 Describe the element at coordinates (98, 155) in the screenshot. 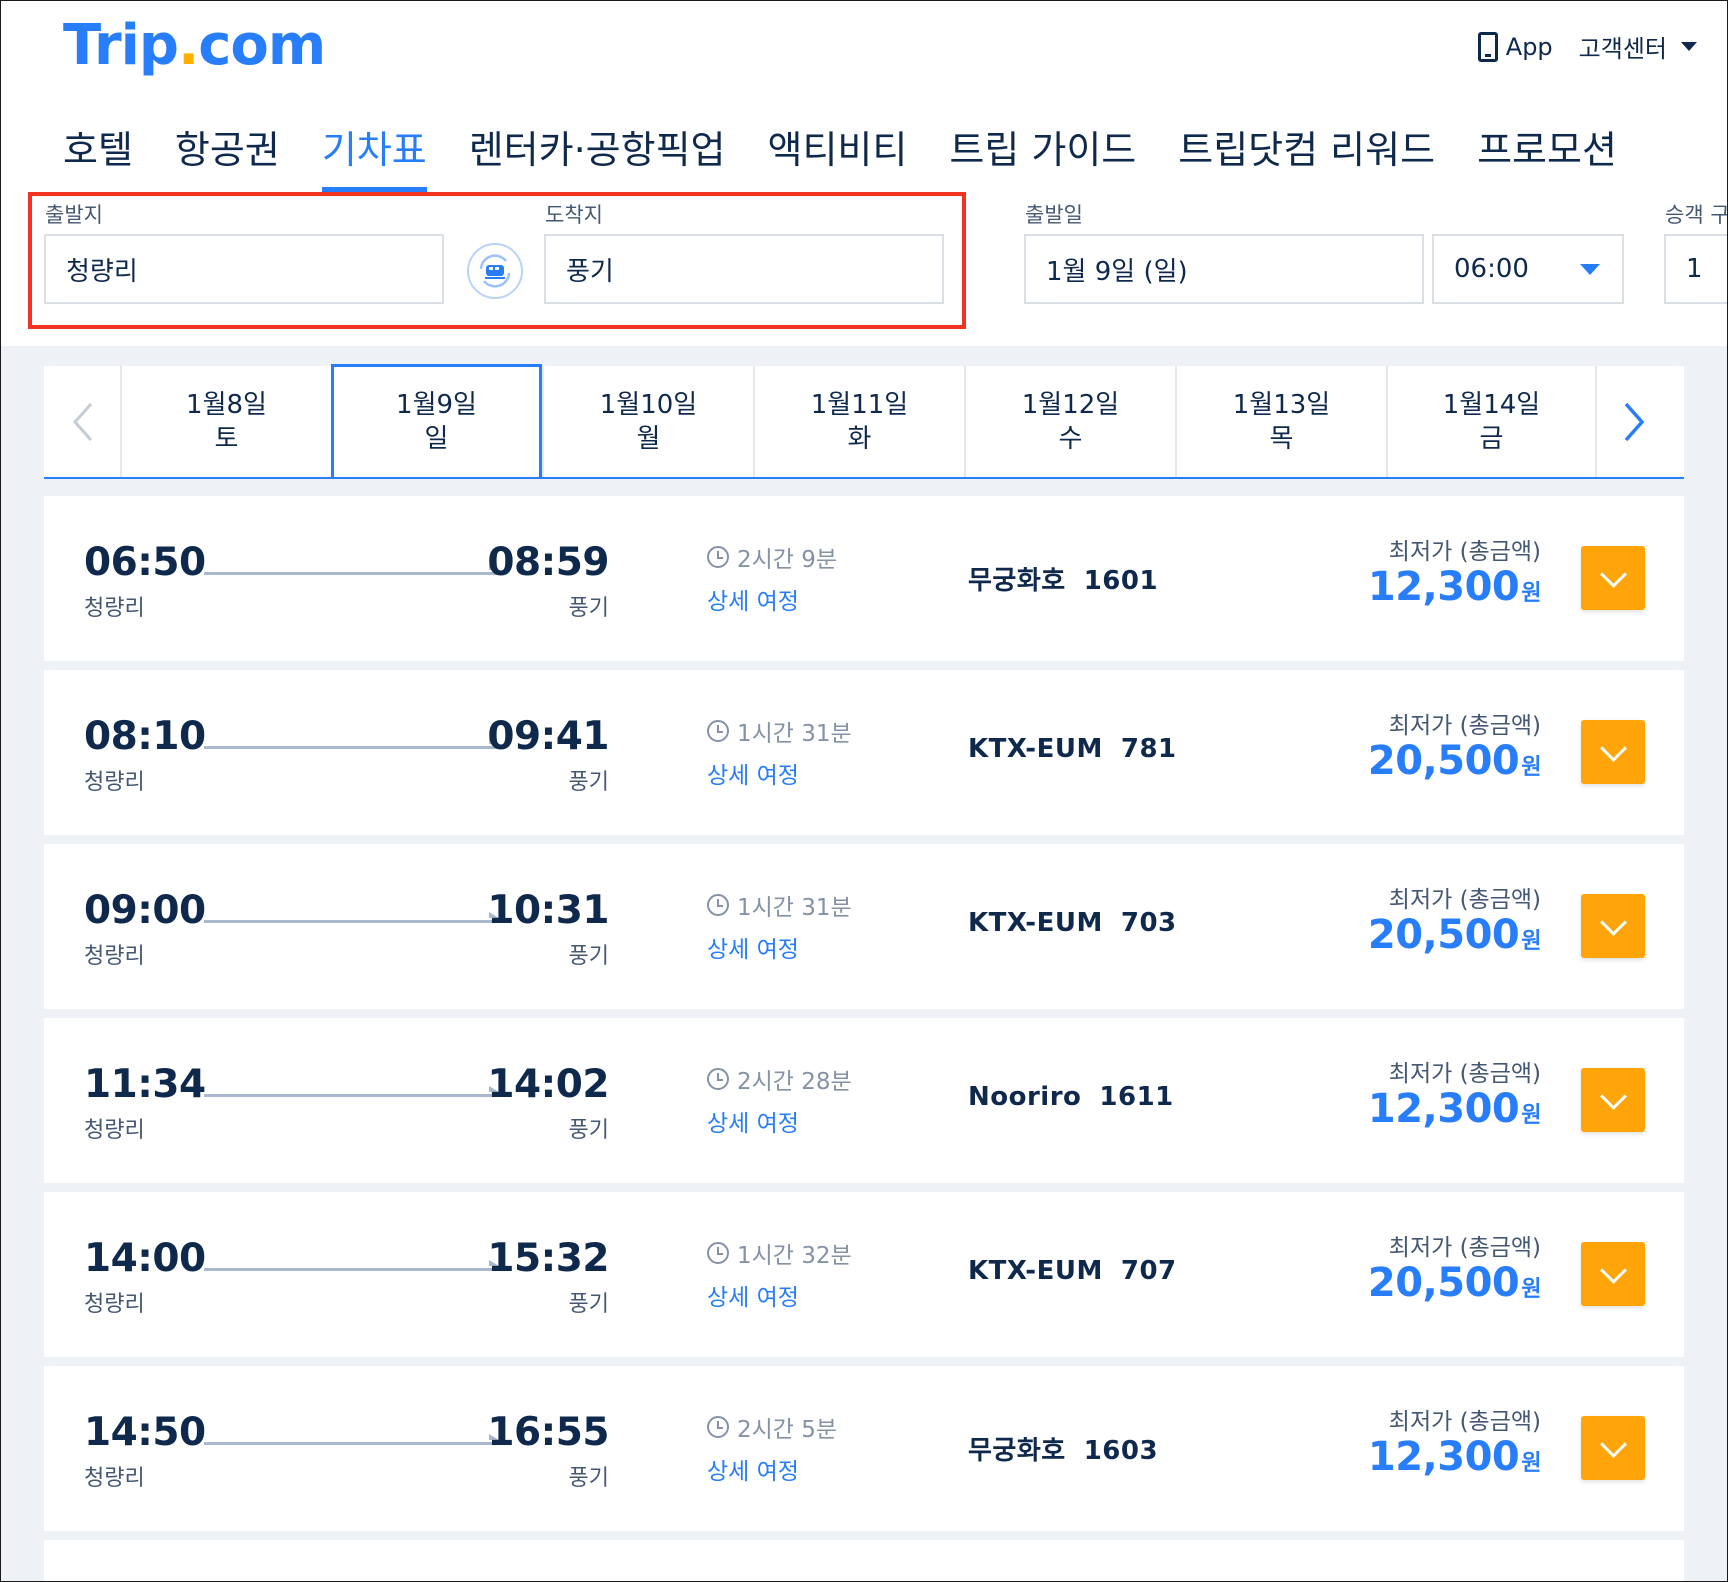

I see `tab-hotel: 호텔` at that location.